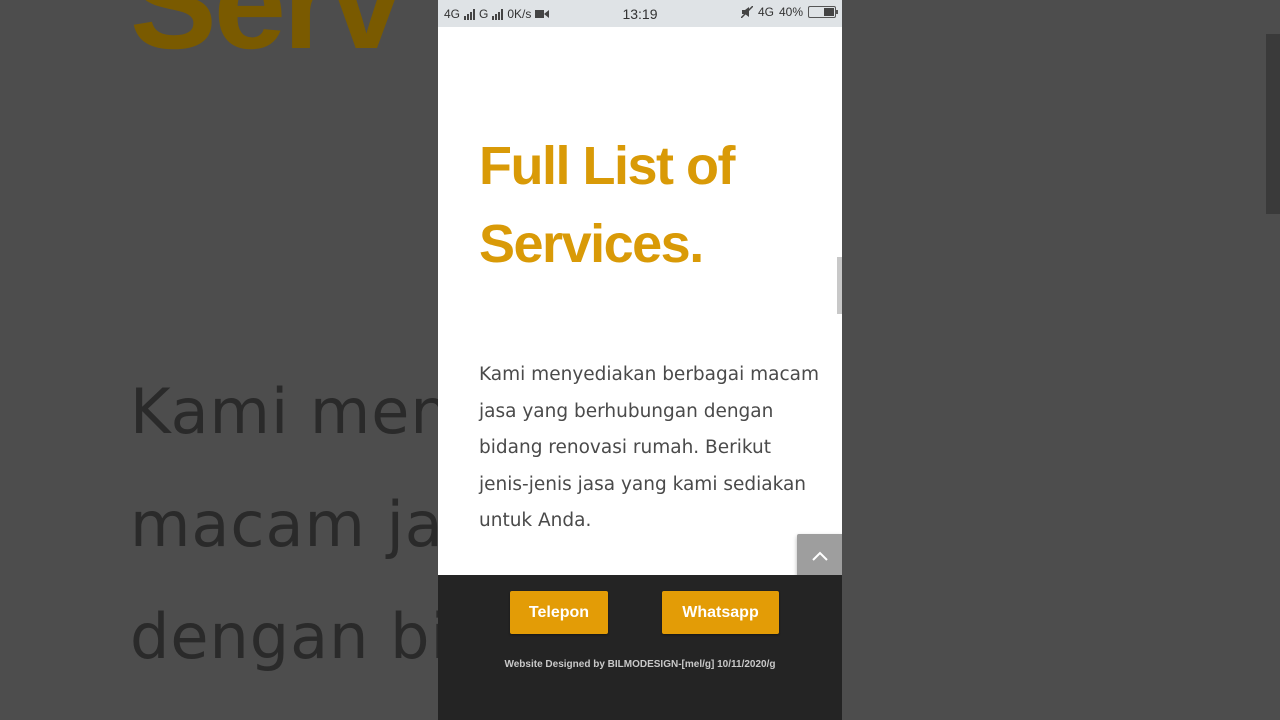  What do you see at coordinates (765, 12) in the screenshot?
I see `network-type-right: 4G` at bounding box center [765, 12].